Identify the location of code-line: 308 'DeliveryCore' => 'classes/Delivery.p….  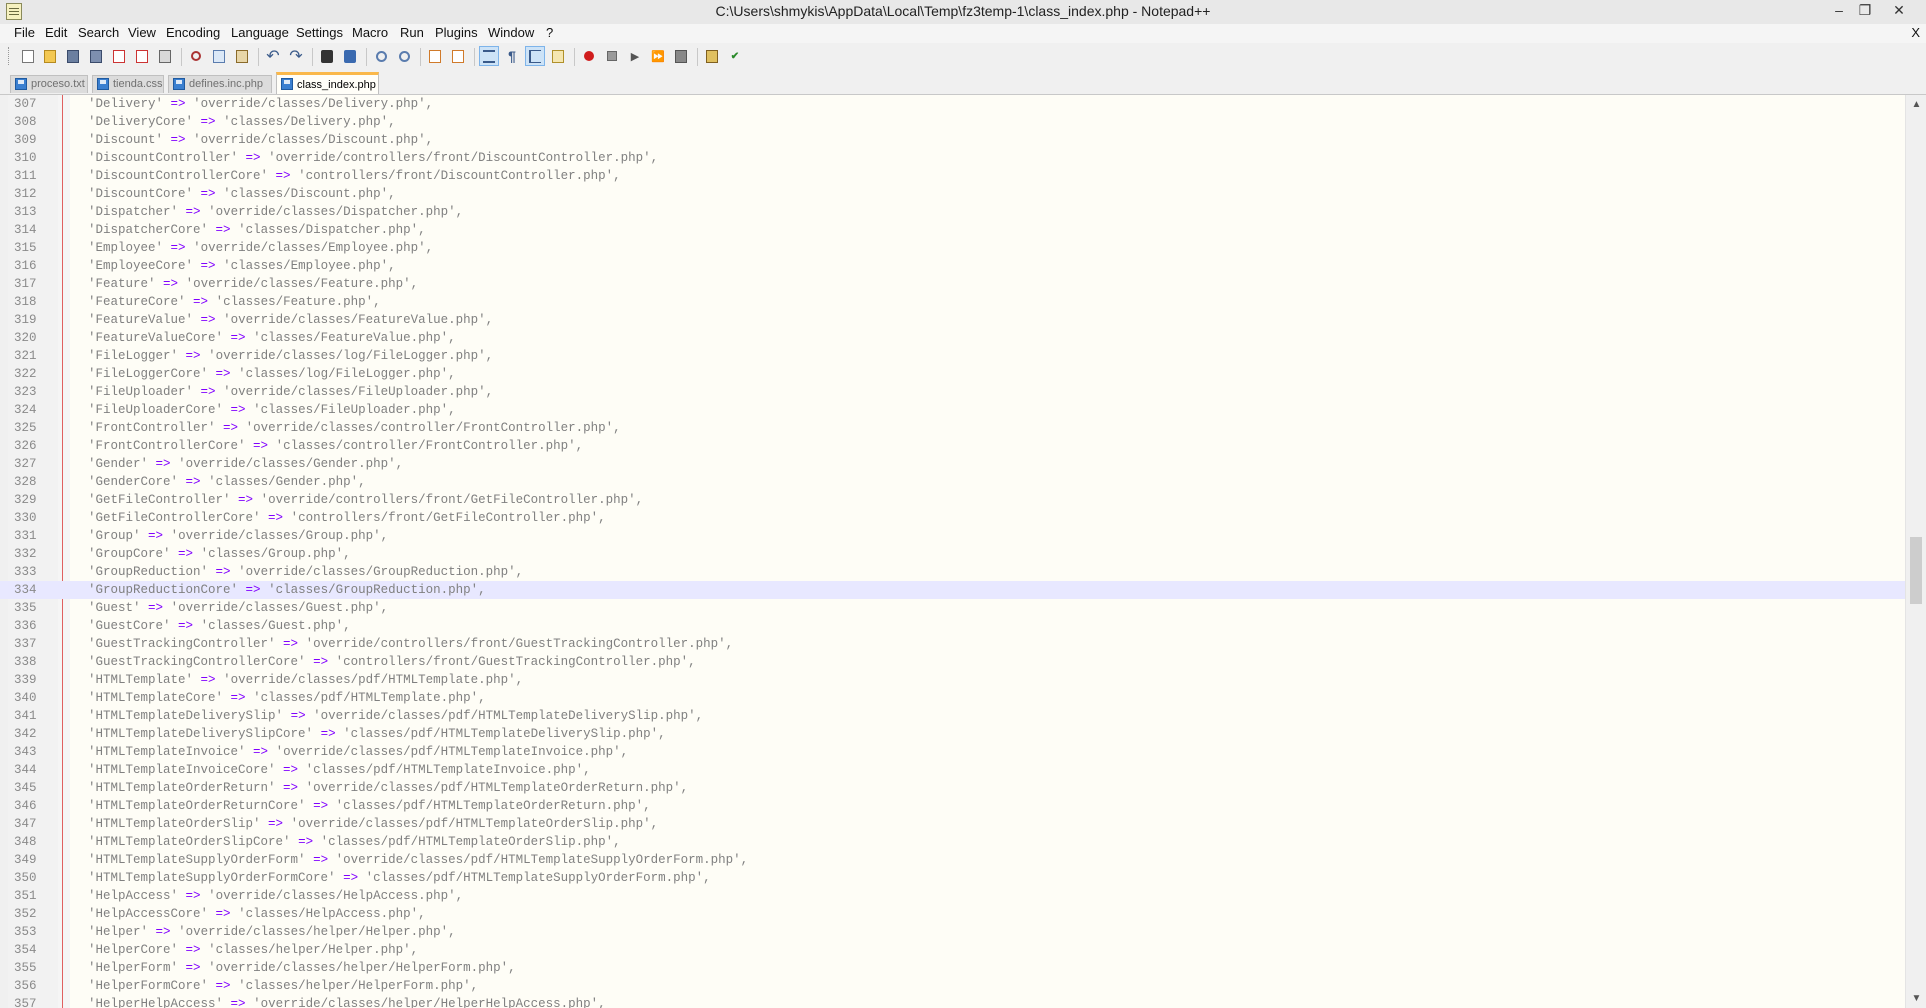
(952, 122).